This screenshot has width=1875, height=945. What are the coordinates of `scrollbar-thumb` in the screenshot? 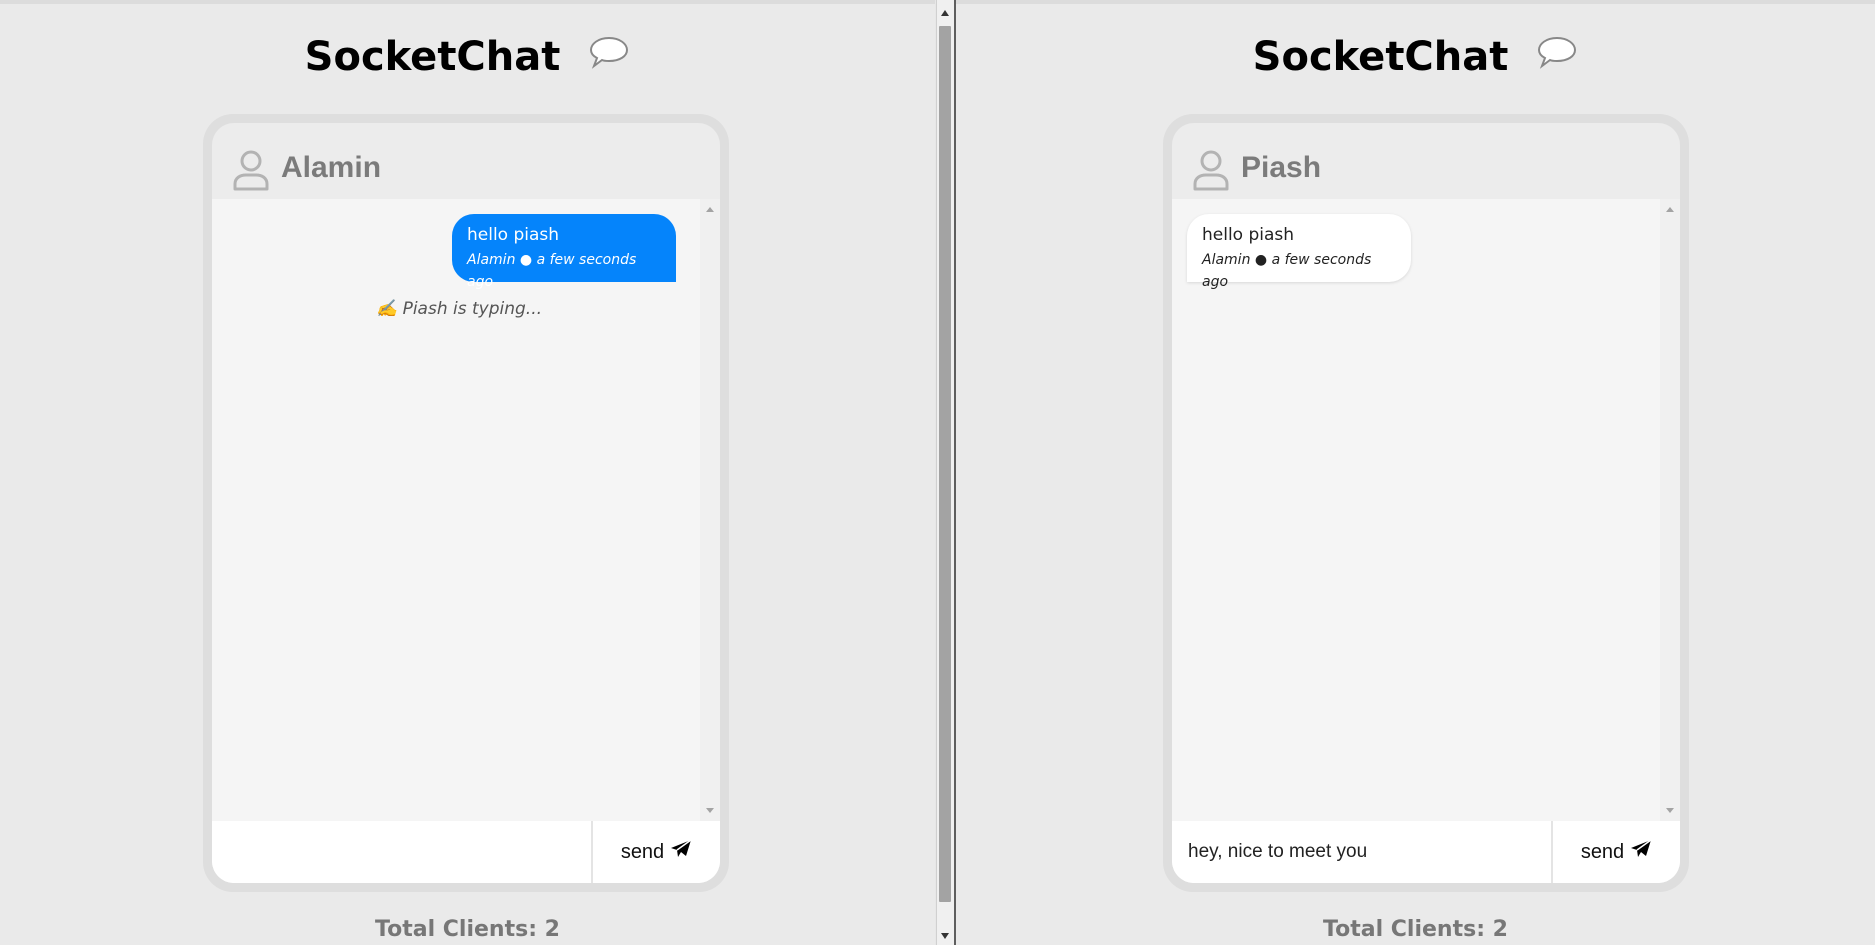 It's located at (945, 464).